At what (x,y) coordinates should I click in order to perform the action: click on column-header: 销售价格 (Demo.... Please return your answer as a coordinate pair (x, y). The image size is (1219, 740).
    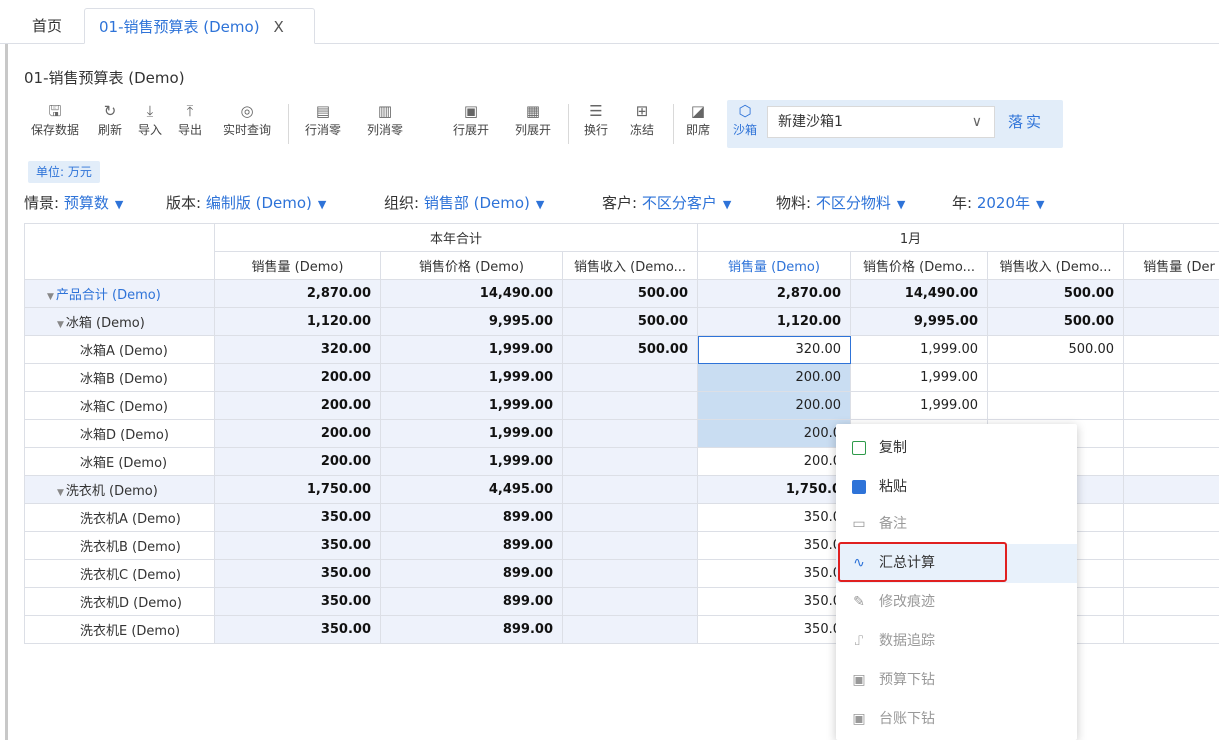
    Looking at the image, I should click on (919, 265).